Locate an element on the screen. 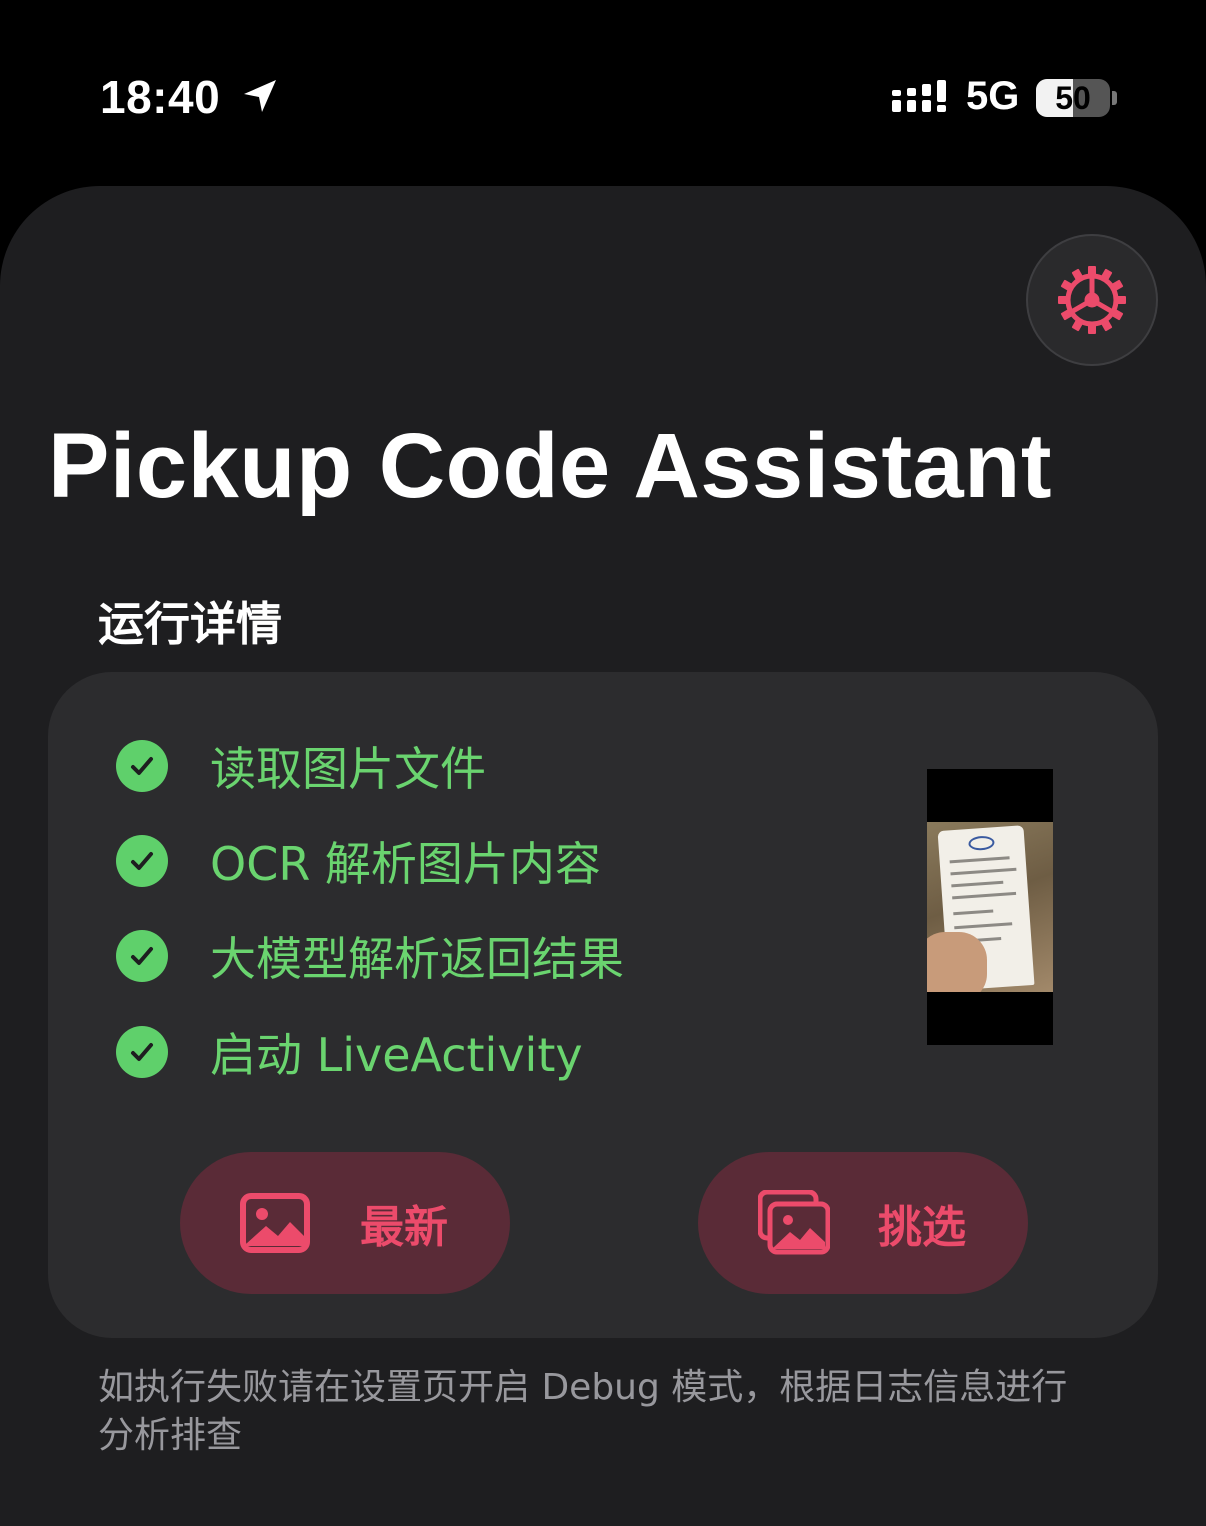 The image size is (1206, 1526). thumbnail-image is located at coordinates (990, 907).